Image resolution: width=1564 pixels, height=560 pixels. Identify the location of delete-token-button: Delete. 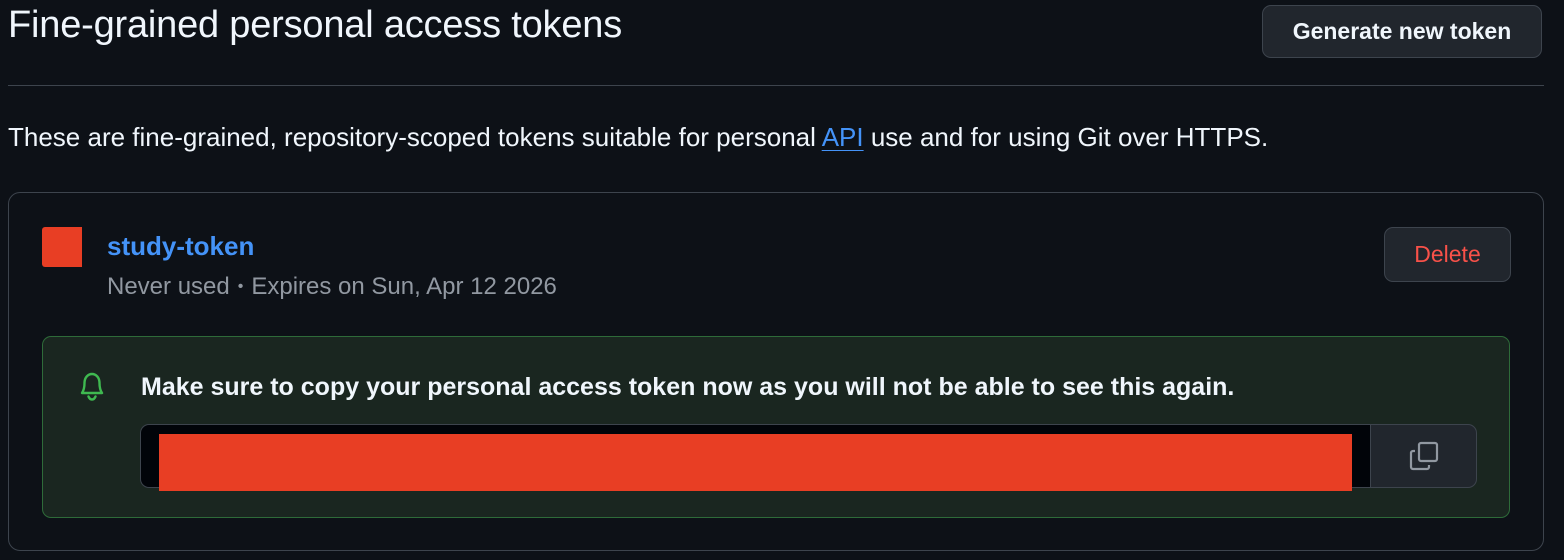
(1447, 254).